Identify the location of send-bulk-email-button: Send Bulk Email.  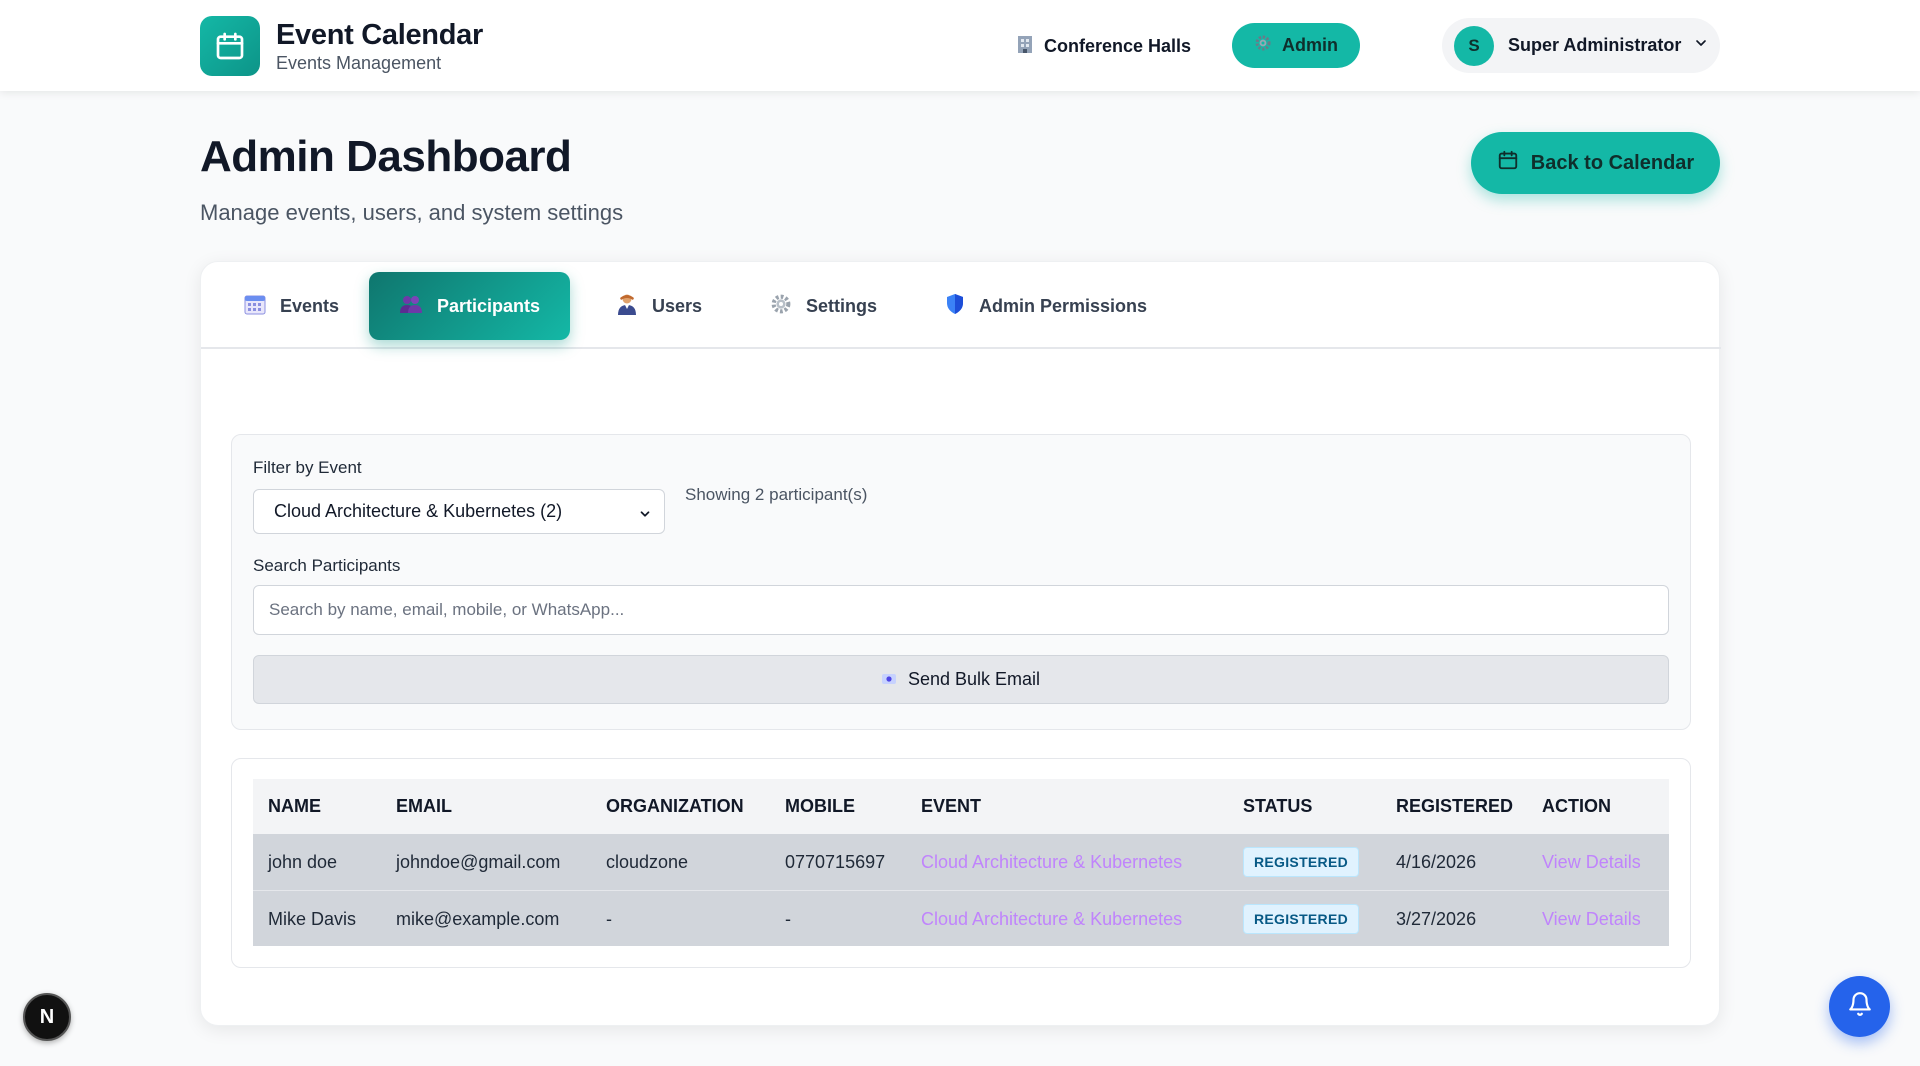
(961, 679).